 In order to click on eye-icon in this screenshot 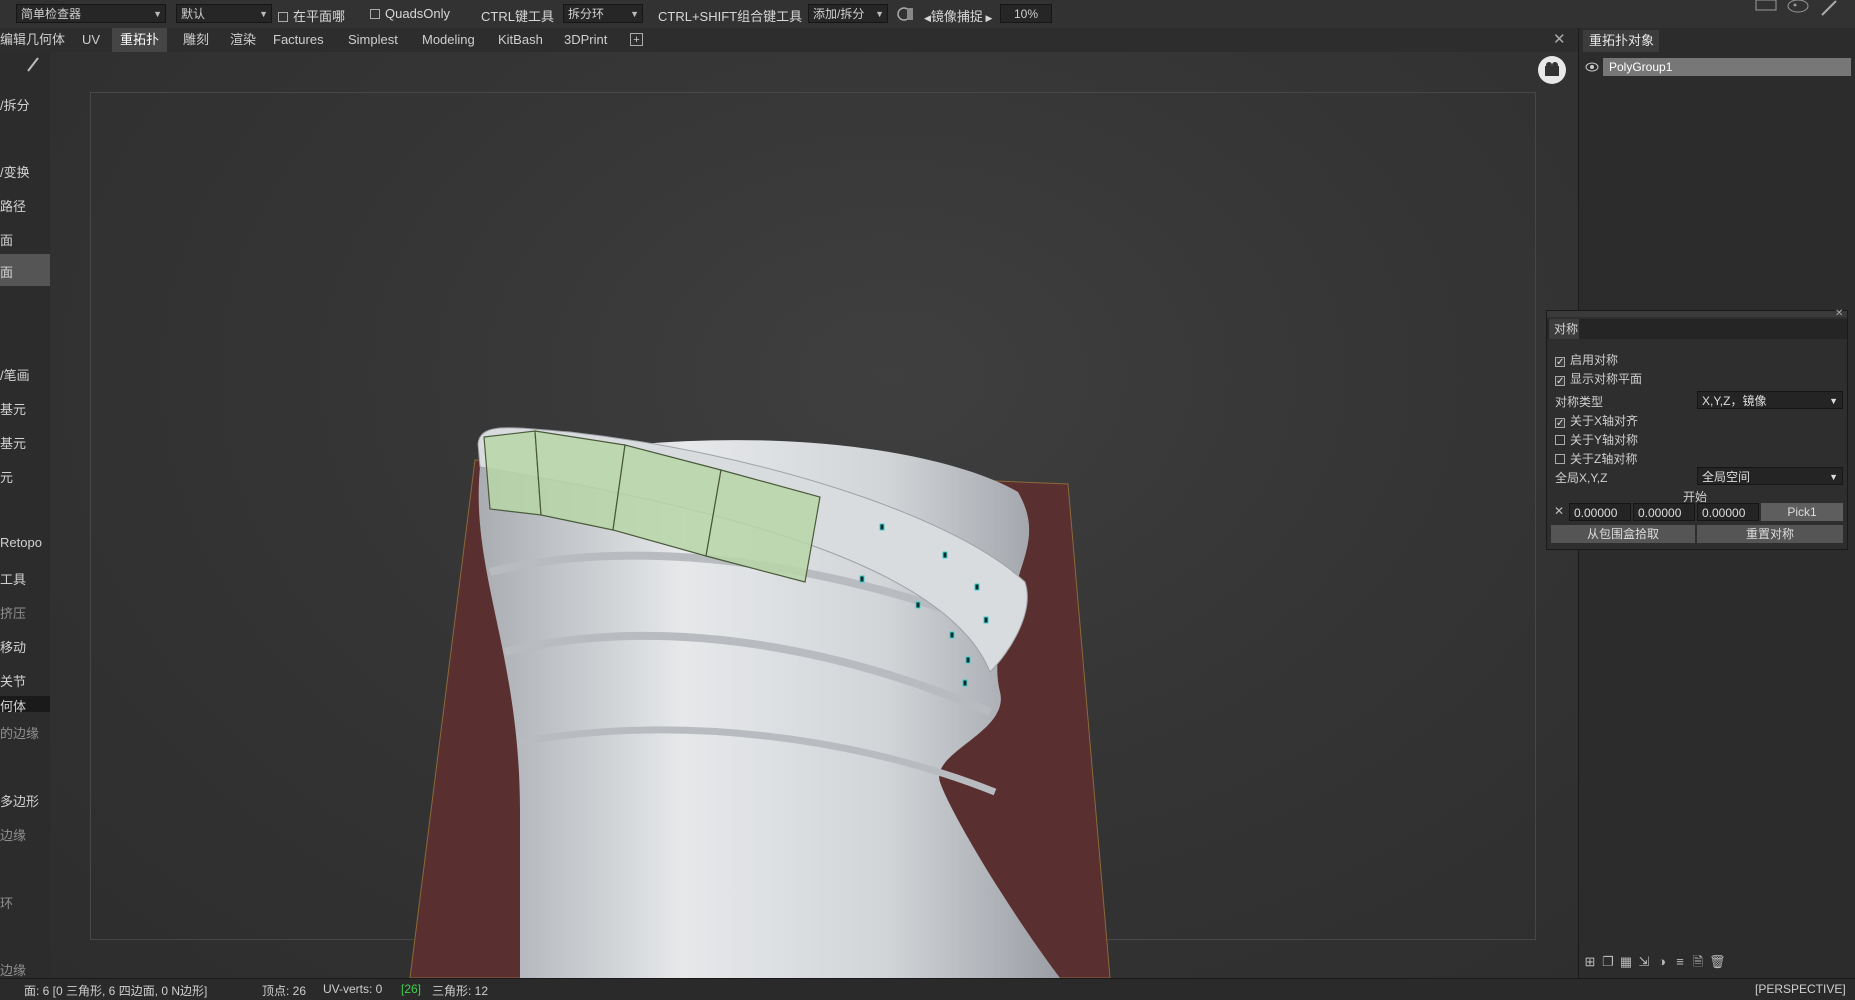, I will do `click(1592, 67)`.